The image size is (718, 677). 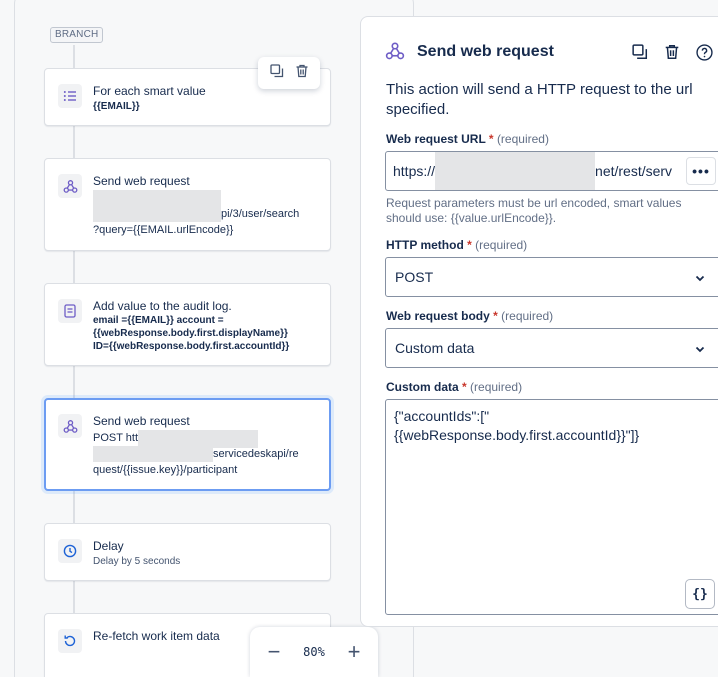 I want to click on panel-title: Send web request, so click(x=485, y=51).